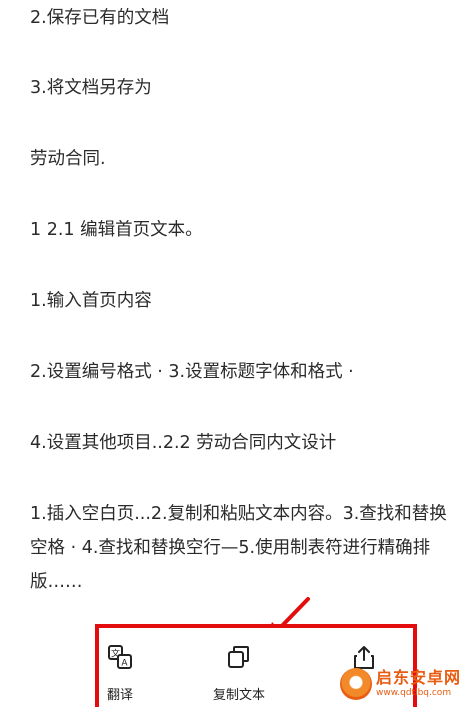  I want to click on copy-text-button: 复制文本, so click(239, 673).